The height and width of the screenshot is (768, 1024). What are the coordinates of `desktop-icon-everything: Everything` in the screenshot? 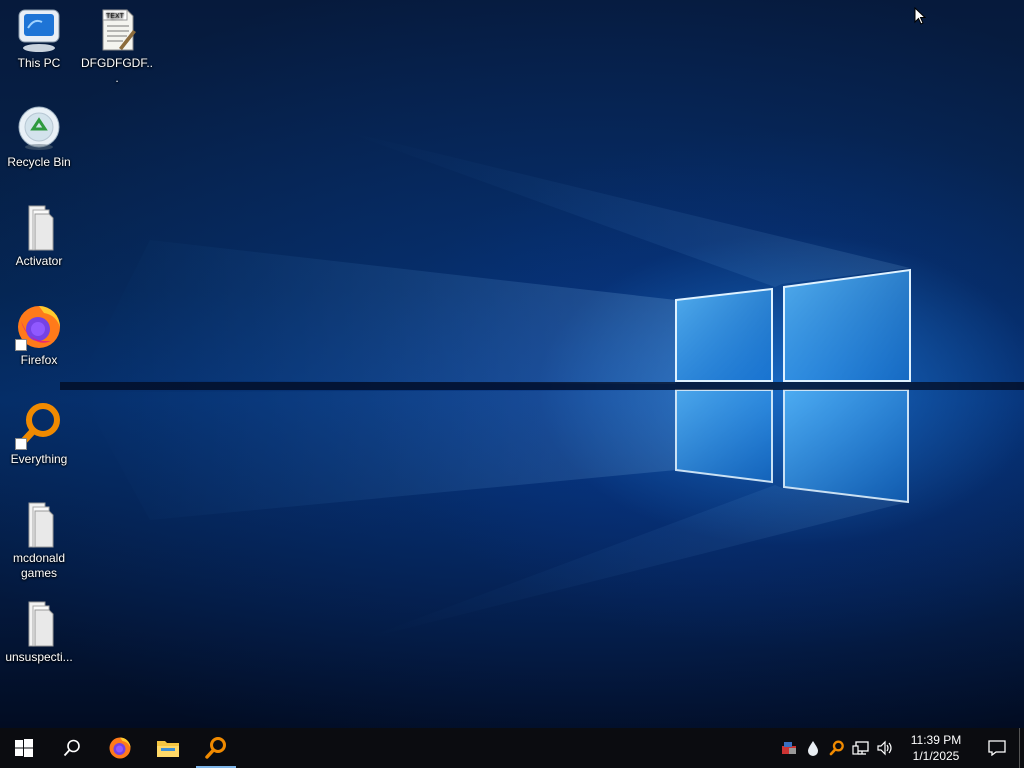 It's located at (39, 434).